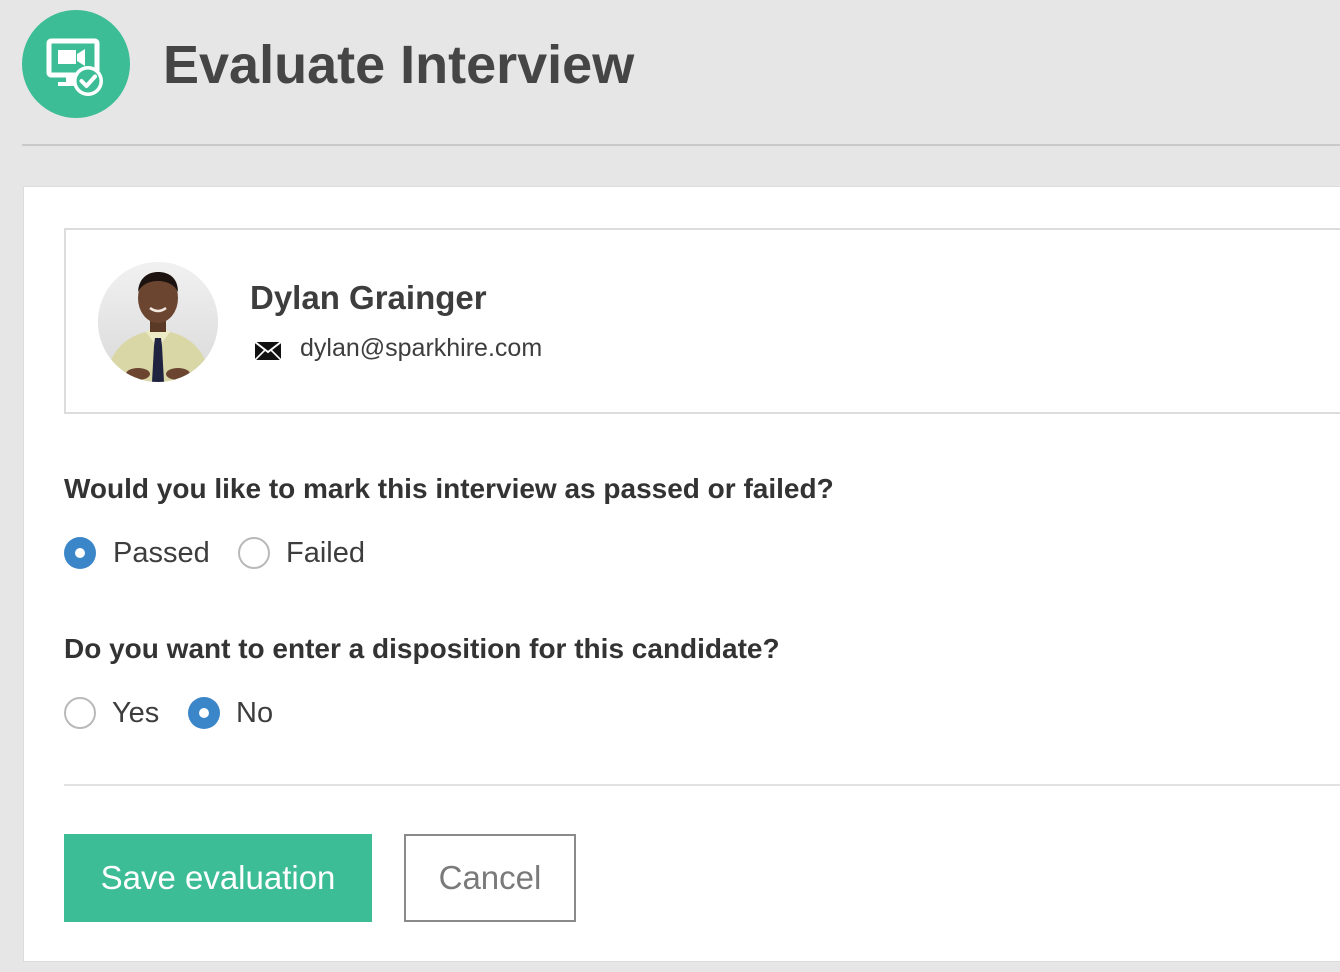  I want to click on disposition-yes-label: Yes, so click(135, 713).